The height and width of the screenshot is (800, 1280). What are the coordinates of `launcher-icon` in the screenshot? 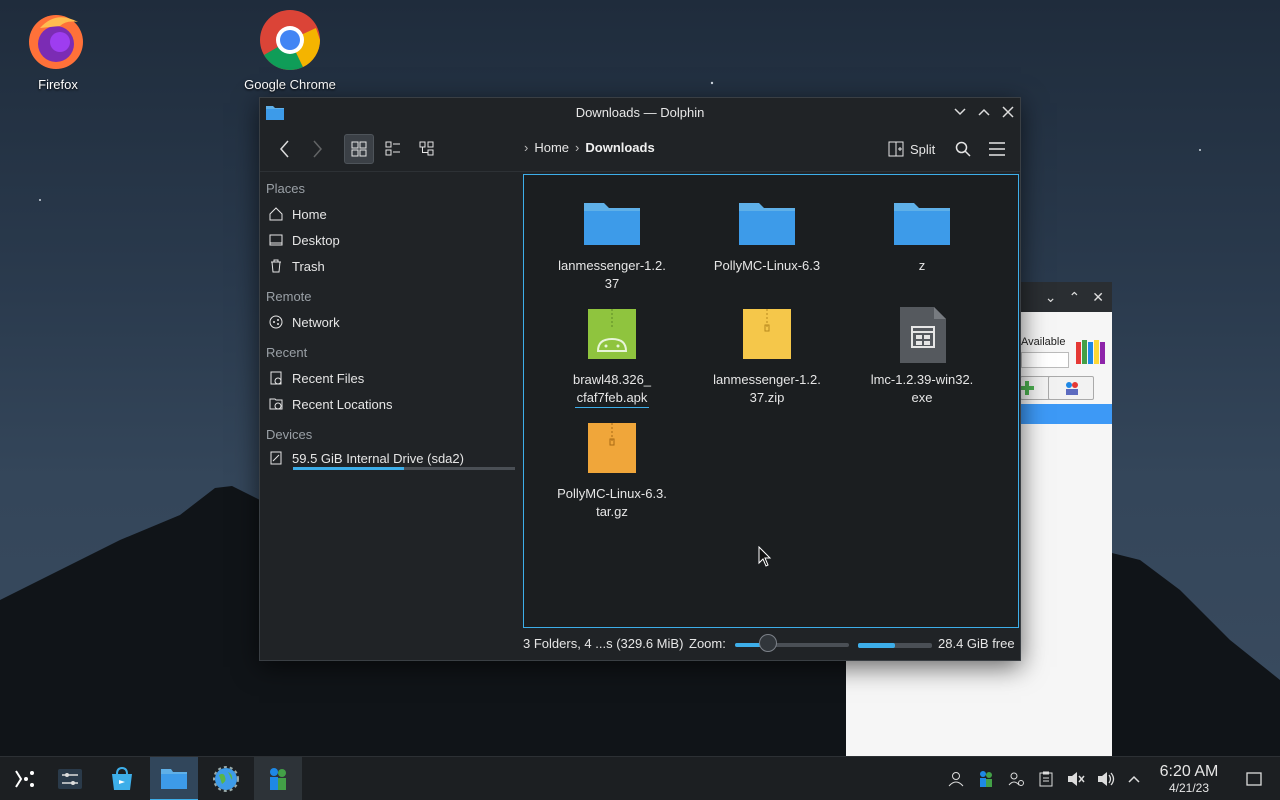 It's located at (24, 779).